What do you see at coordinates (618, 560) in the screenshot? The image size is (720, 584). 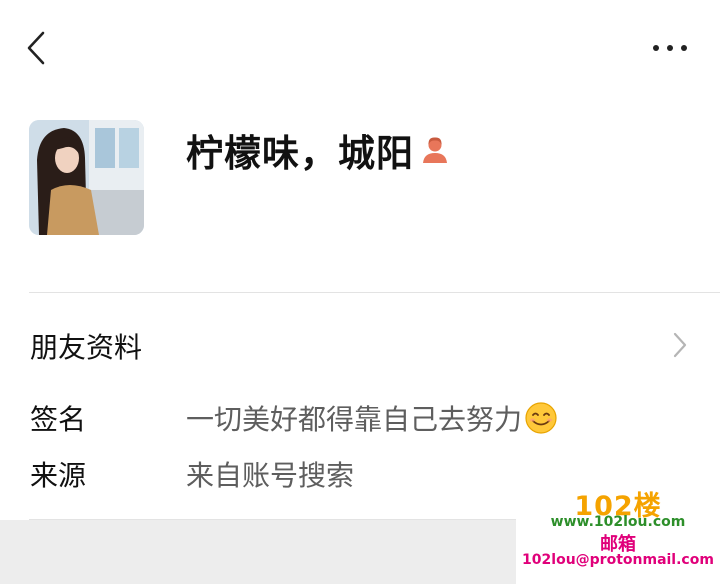 I see `watermark-email: 102lou@protonmail.com` at bounding box center [618, 560].